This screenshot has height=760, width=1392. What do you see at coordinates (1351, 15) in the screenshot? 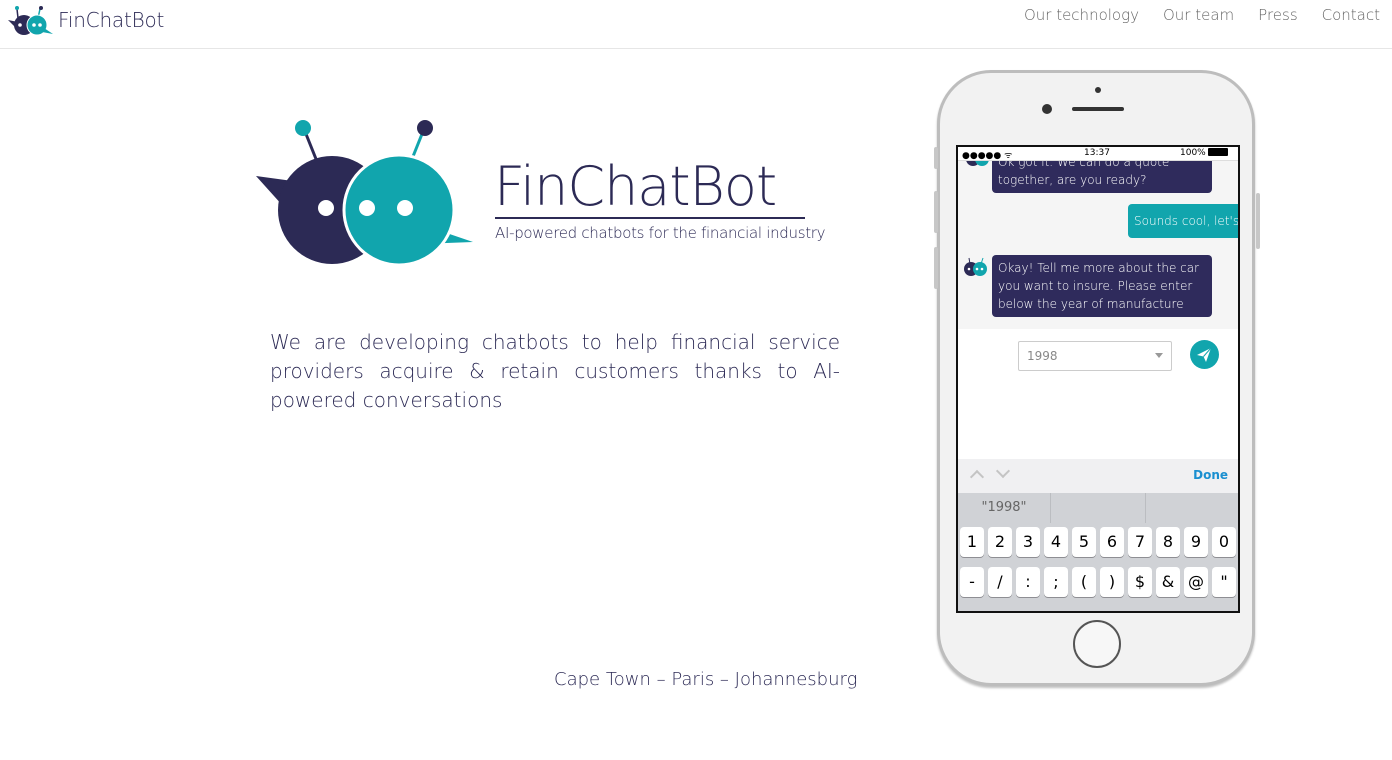
I see `nav-link-contact: Contact` at bounding box center [1351, 15].